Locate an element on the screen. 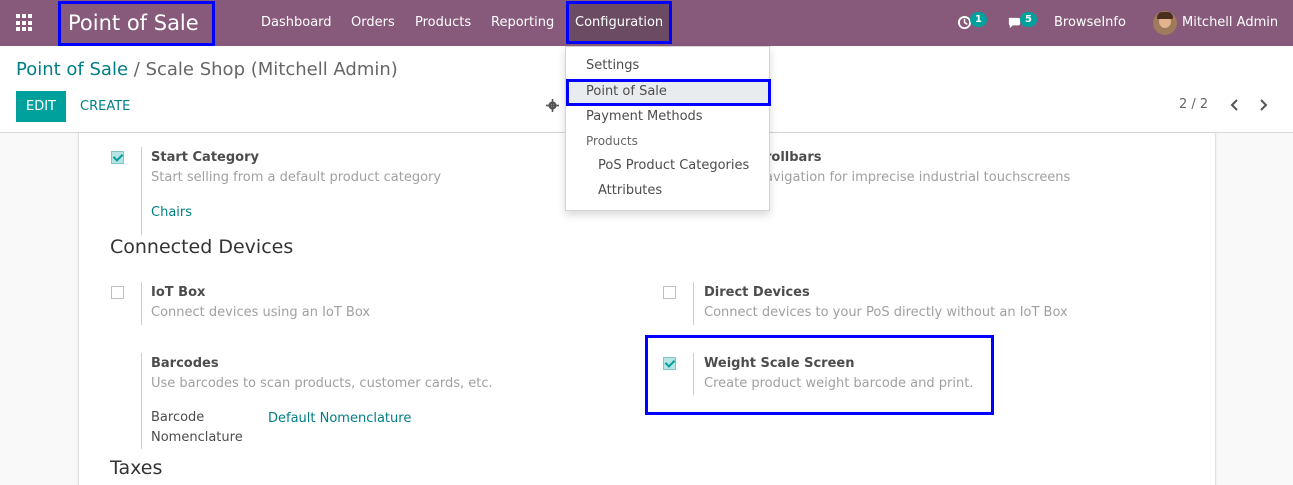  barcode-nomenclature-label-2: Nomenclature is located at coordinates (197, 437).